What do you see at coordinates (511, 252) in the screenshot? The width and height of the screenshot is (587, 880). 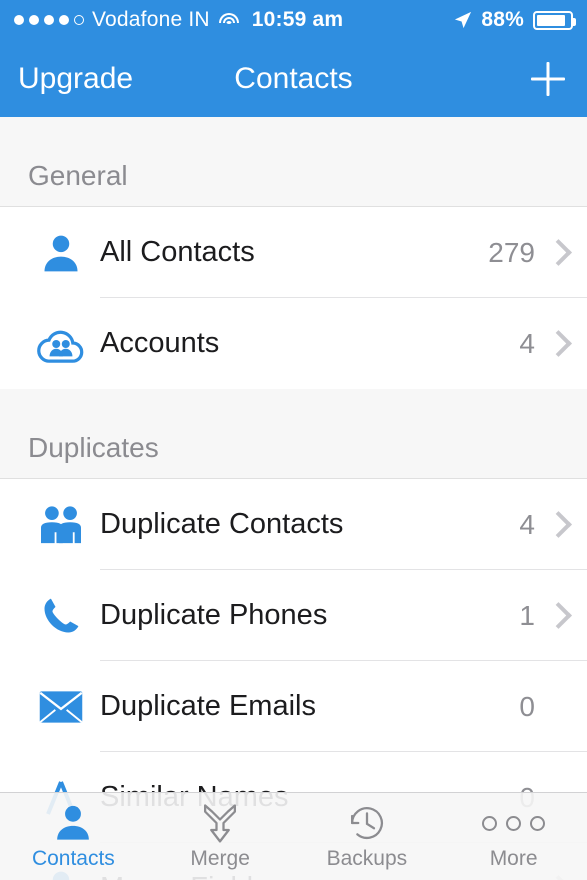 I see `list-item-count: 279` at bounding box center [511, 252].